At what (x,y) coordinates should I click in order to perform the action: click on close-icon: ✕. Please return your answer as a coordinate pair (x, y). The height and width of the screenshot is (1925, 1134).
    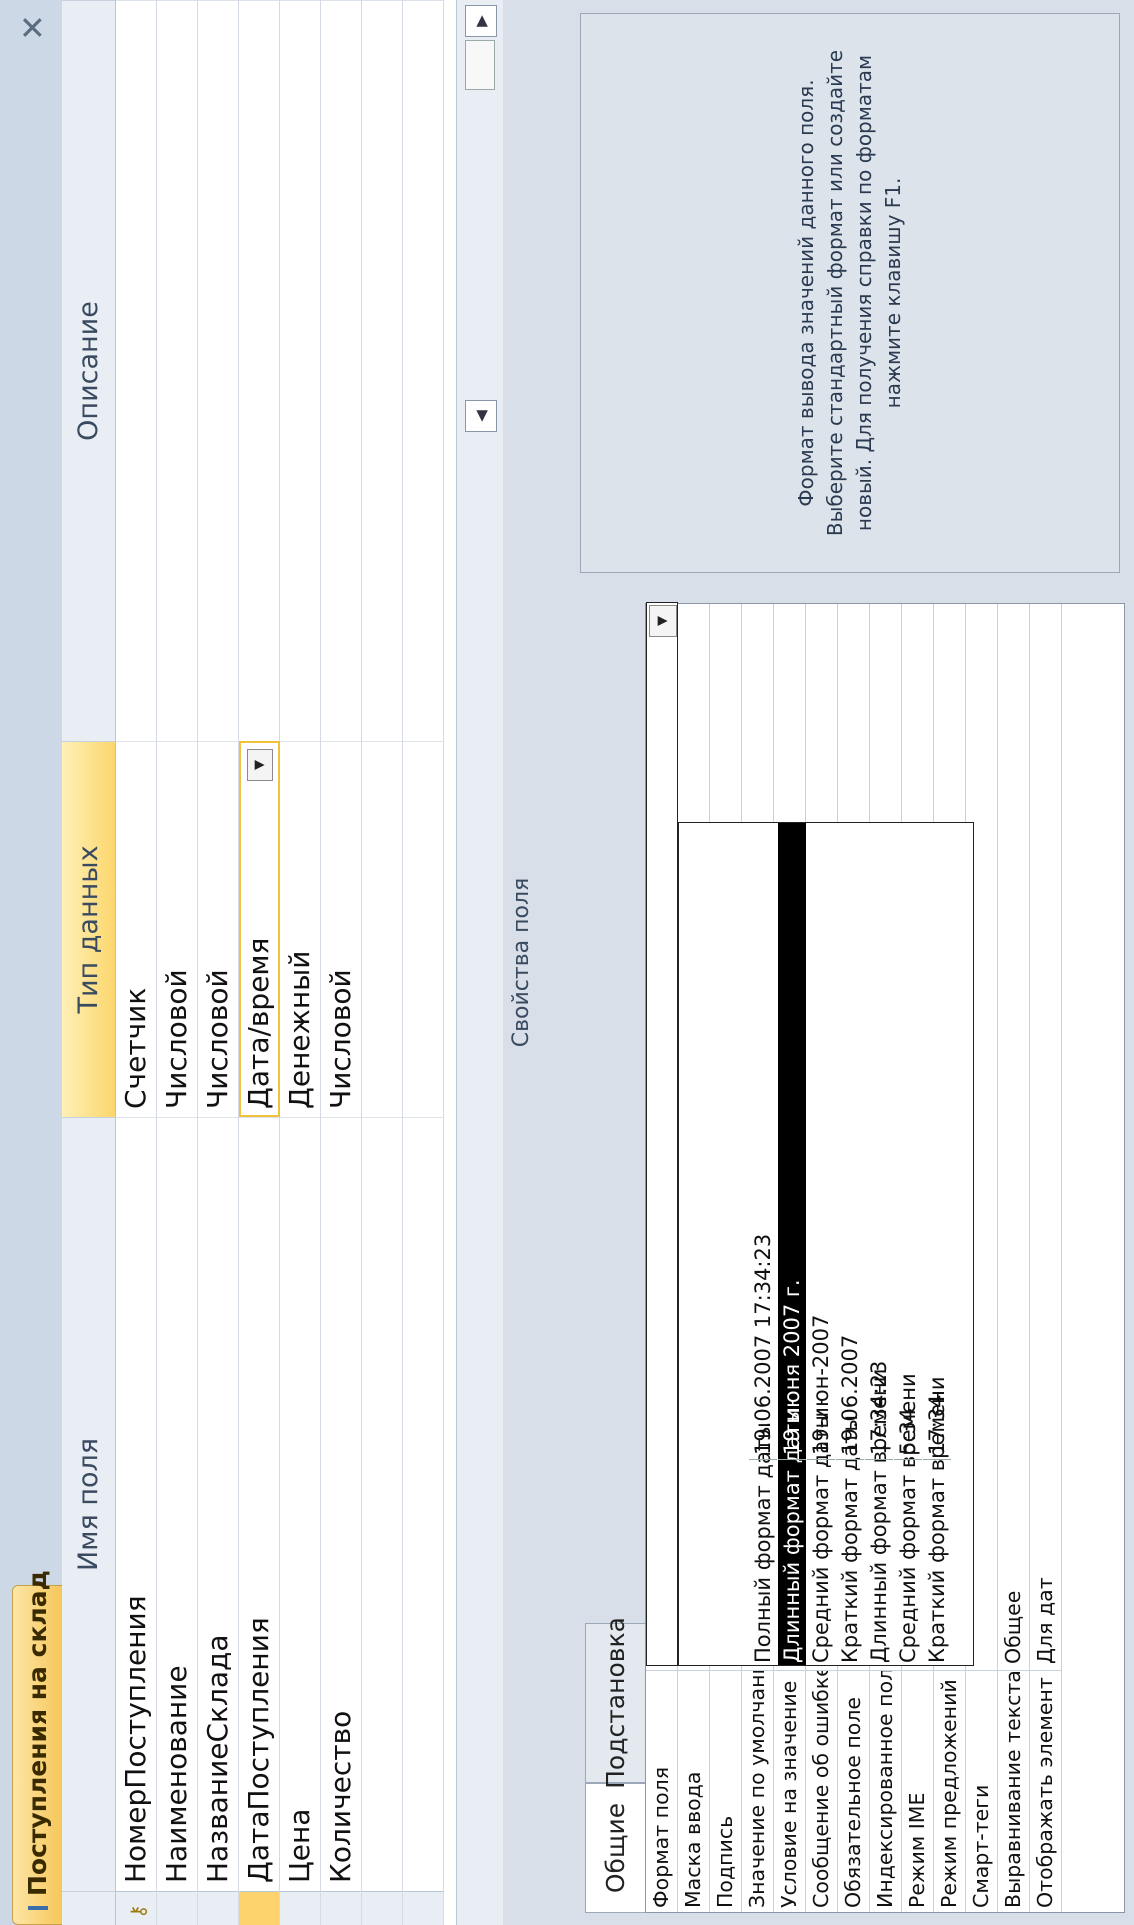
    Looking at the image, I should click on (33, 27).